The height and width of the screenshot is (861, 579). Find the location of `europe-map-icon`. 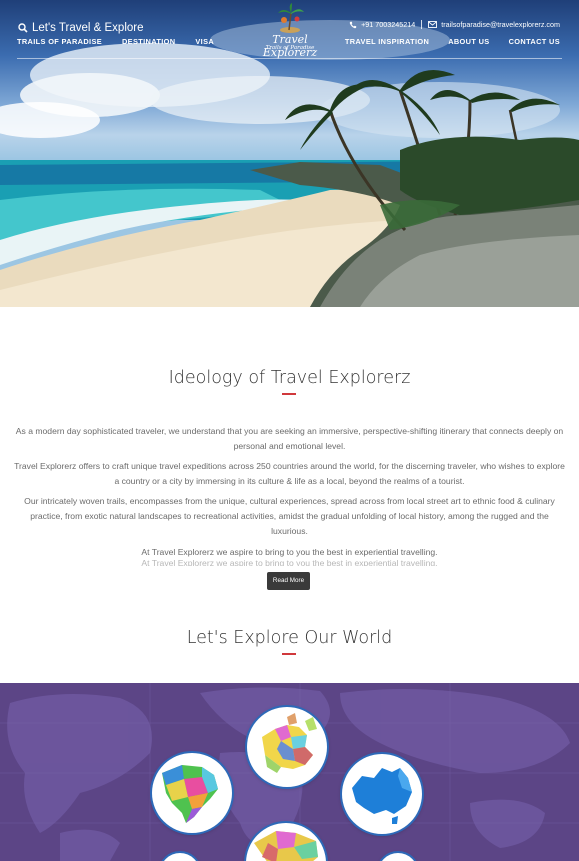

europe-map-icon is located at coordinates (289, 743).